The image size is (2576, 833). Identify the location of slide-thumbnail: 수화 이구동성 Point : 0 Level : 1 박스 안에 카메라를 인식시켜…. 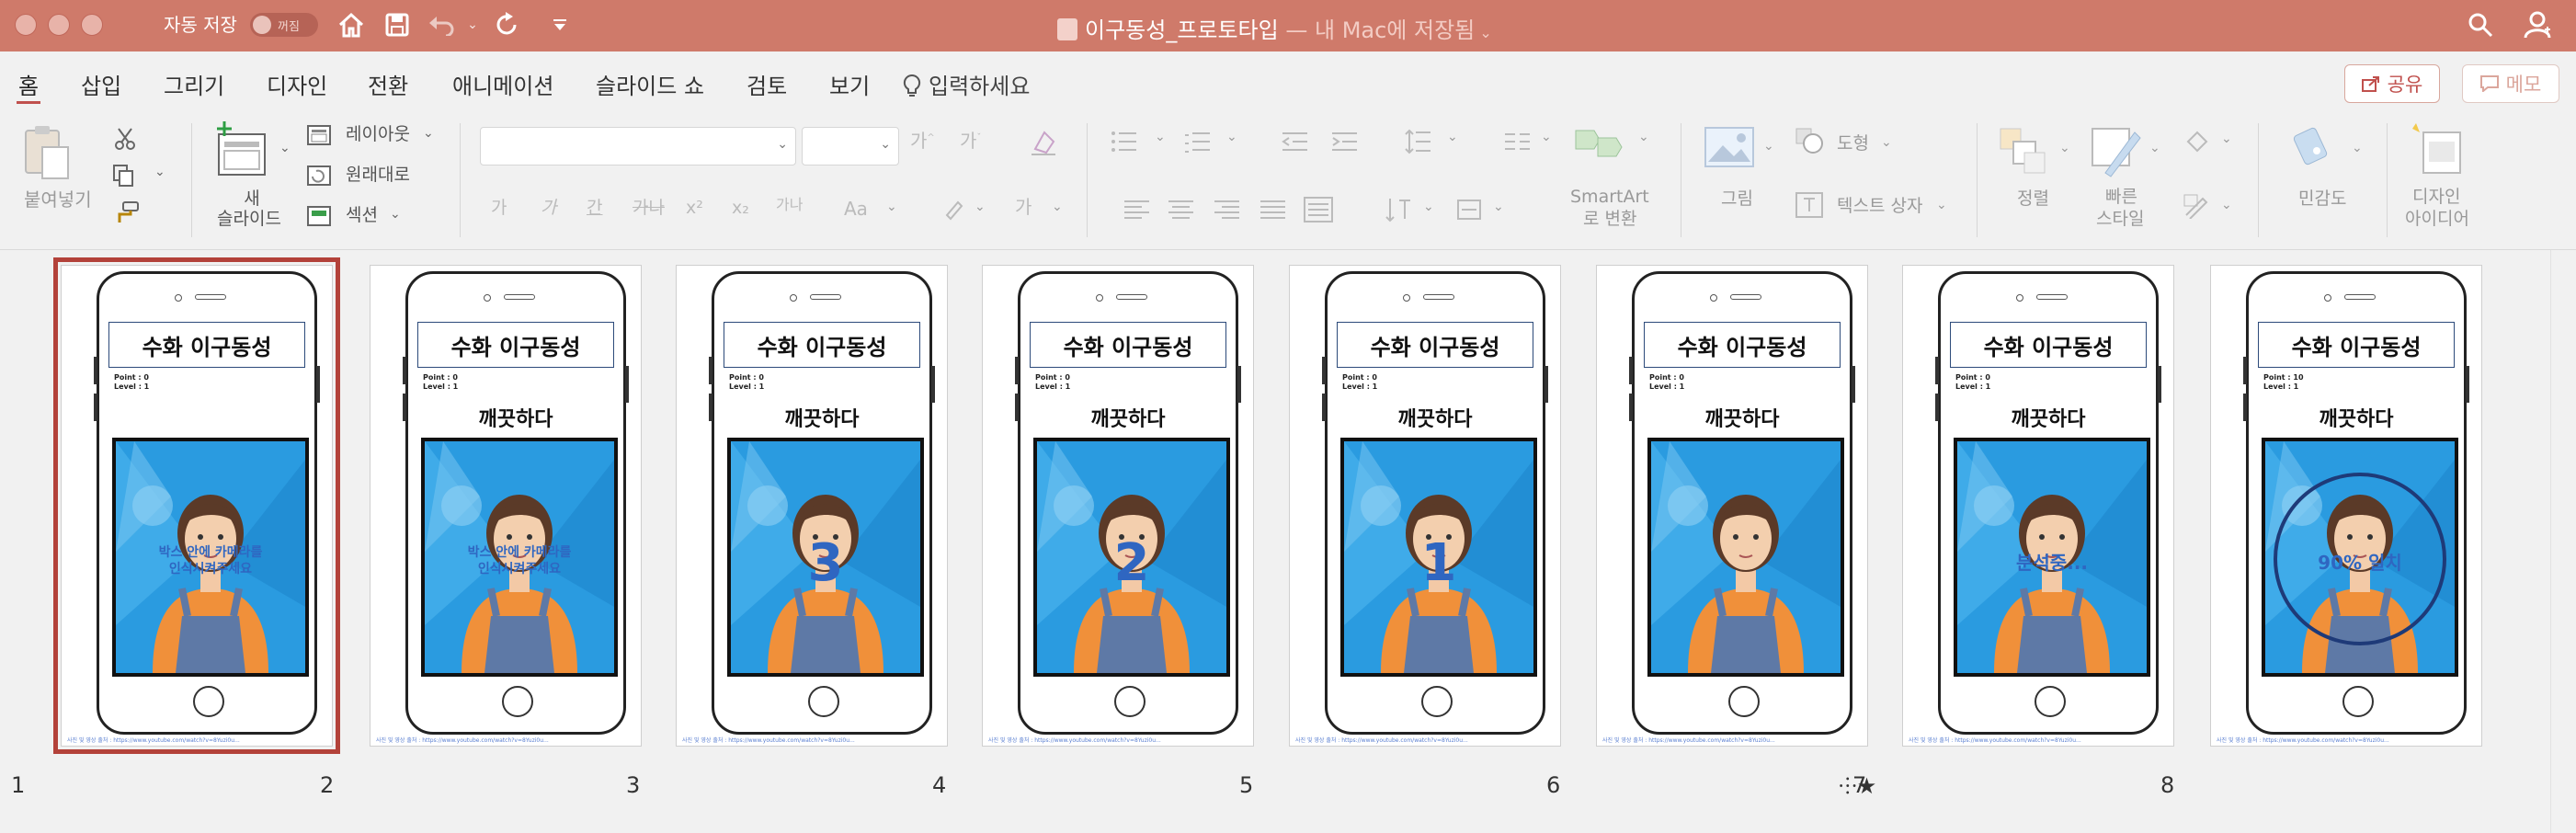
(196, 505).